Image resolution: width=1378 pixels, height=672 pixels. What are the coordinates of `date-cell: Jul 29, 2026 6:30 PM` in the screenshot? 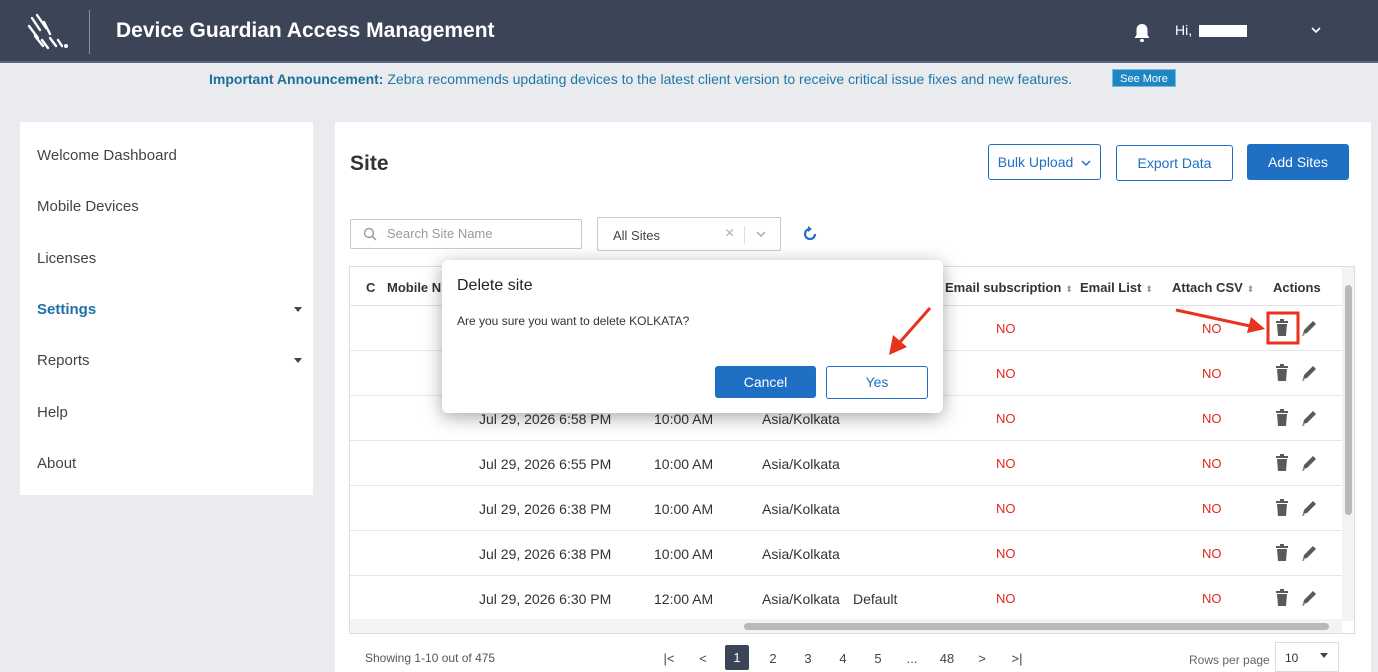 It's located at (545, 599).